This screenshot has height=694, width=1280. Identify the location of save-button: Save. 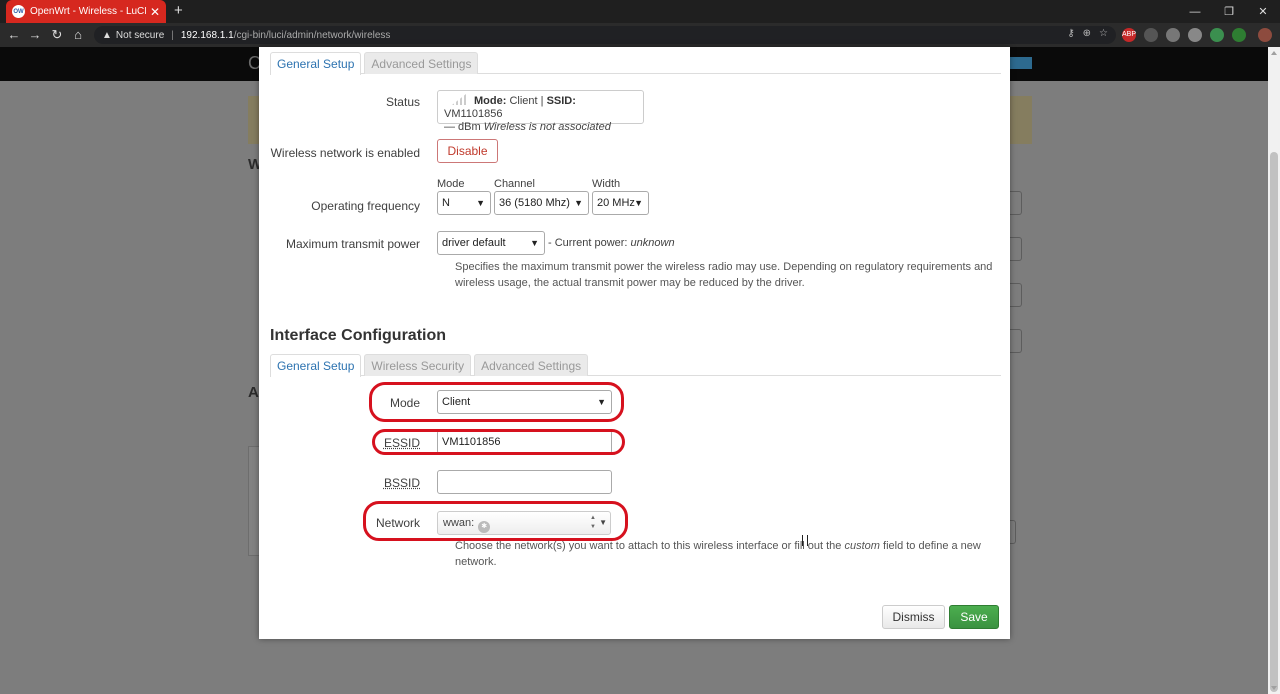
(974, 617).